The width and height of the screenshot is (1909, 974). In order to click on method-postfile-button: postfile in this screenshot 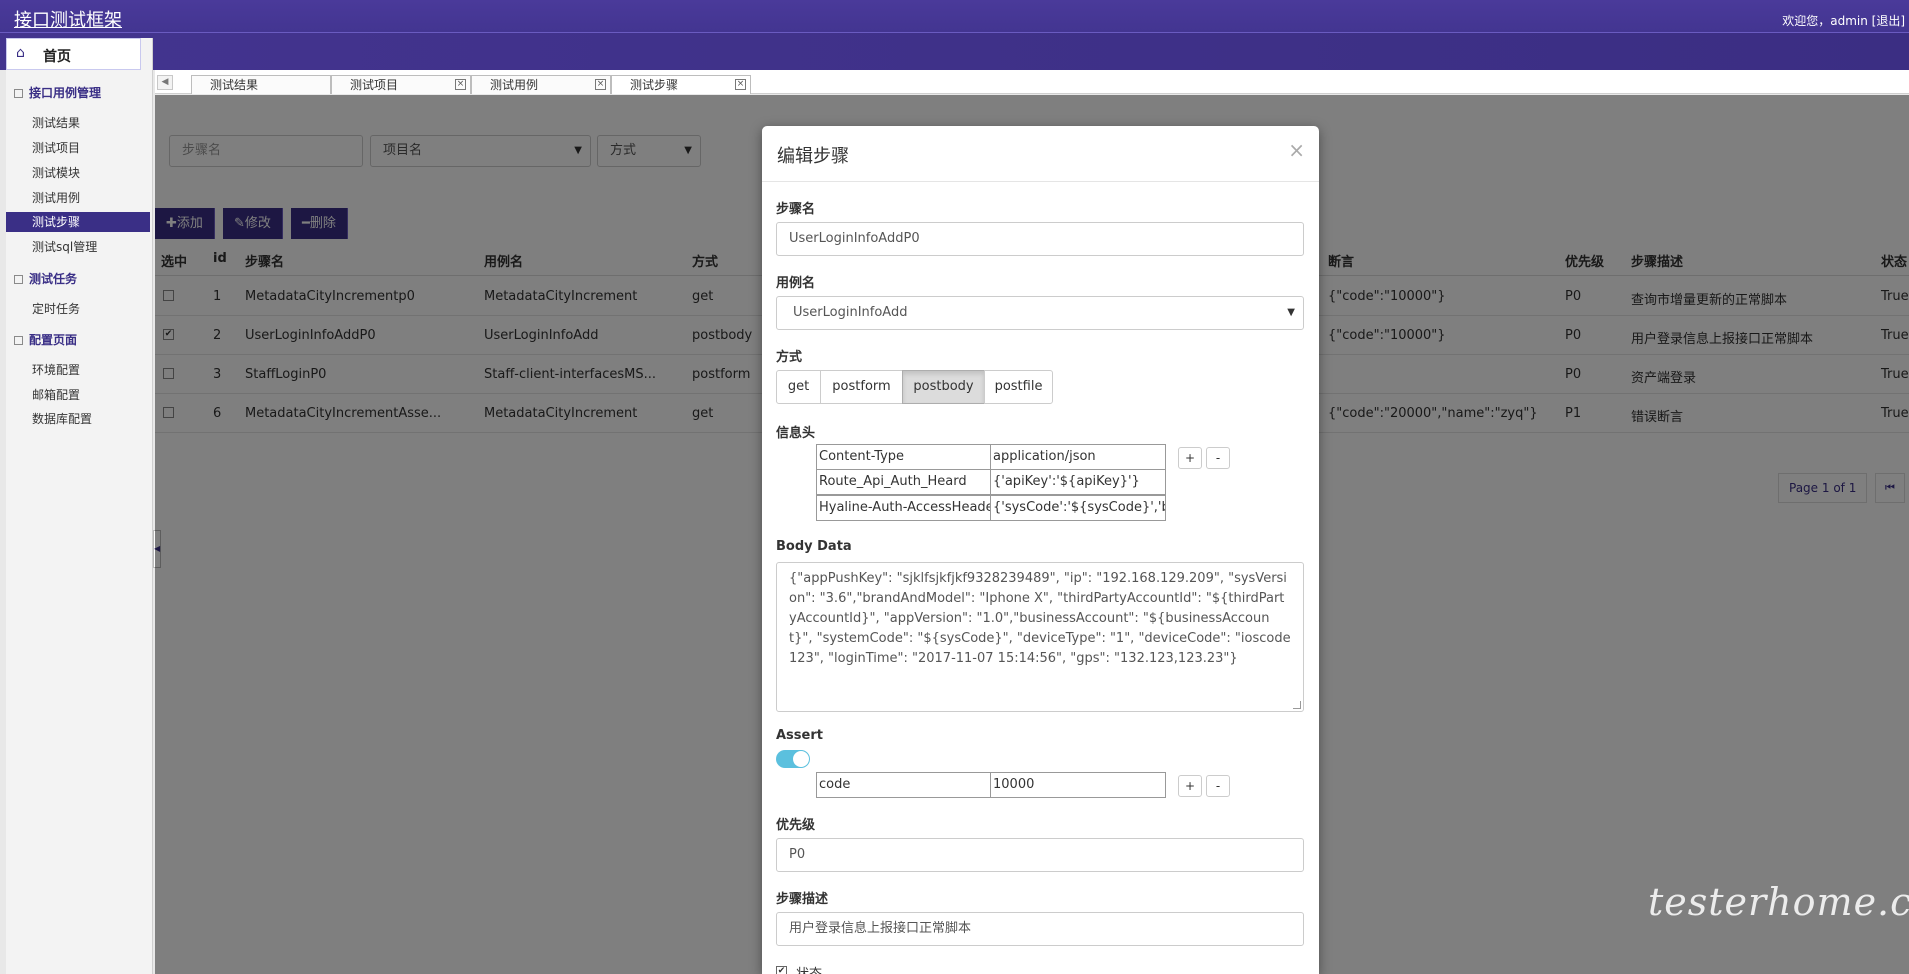, I will do `click(1018, 387)`.